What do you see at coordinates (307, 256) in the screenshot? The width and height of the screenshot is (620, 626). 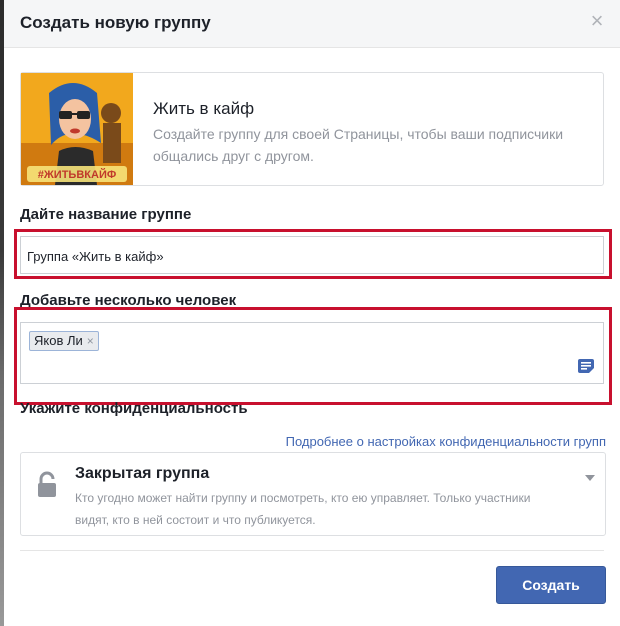 I see `group-name-input` at bounding box center [307, 256].